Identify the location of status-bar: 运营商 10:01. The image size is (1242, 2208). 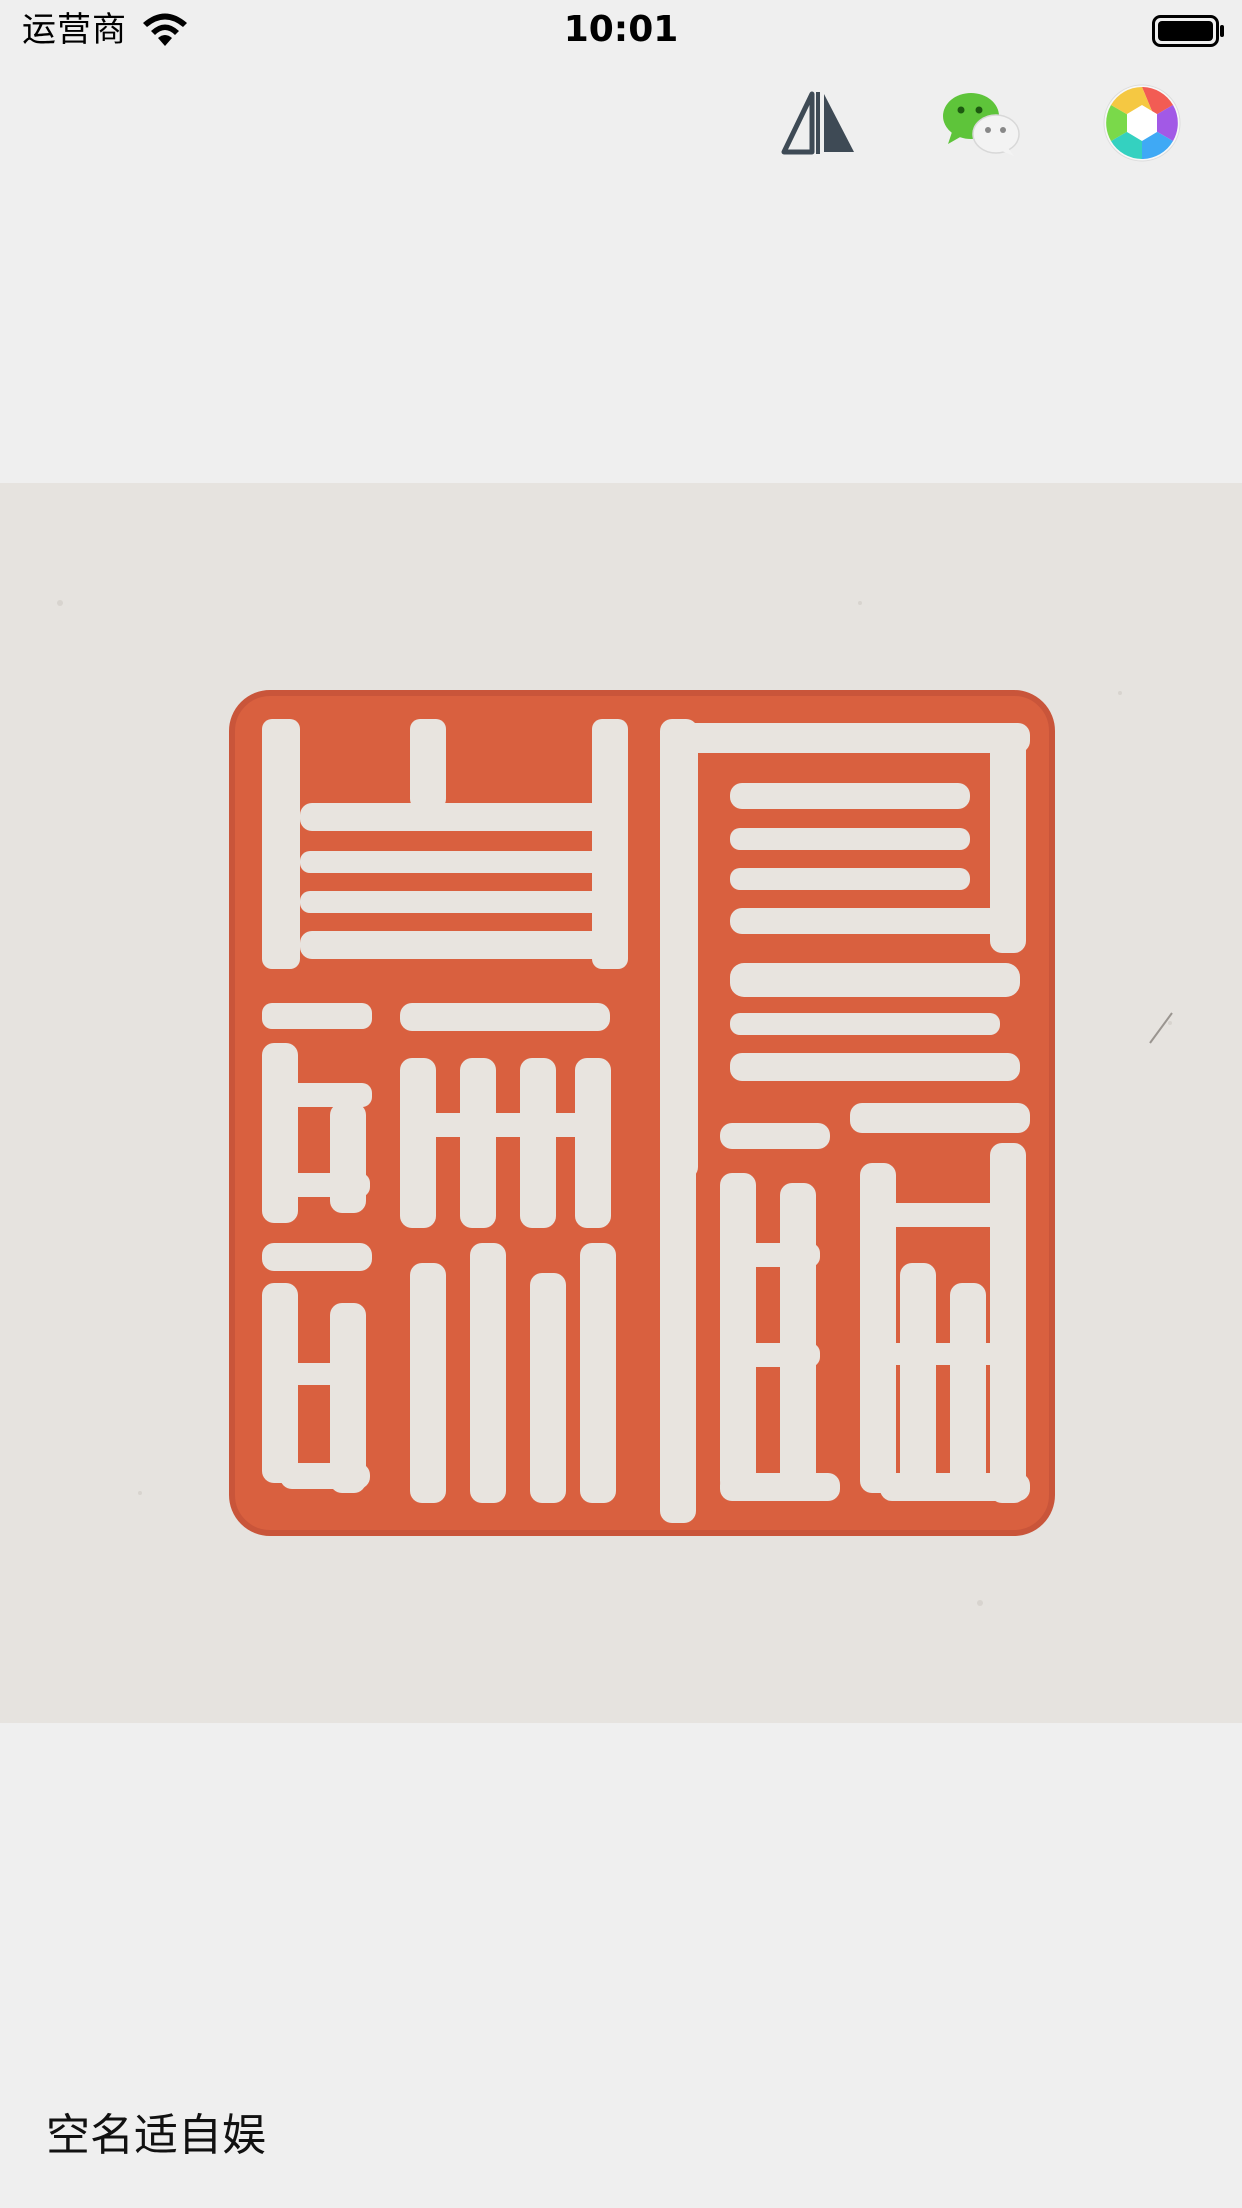
(621, 30).